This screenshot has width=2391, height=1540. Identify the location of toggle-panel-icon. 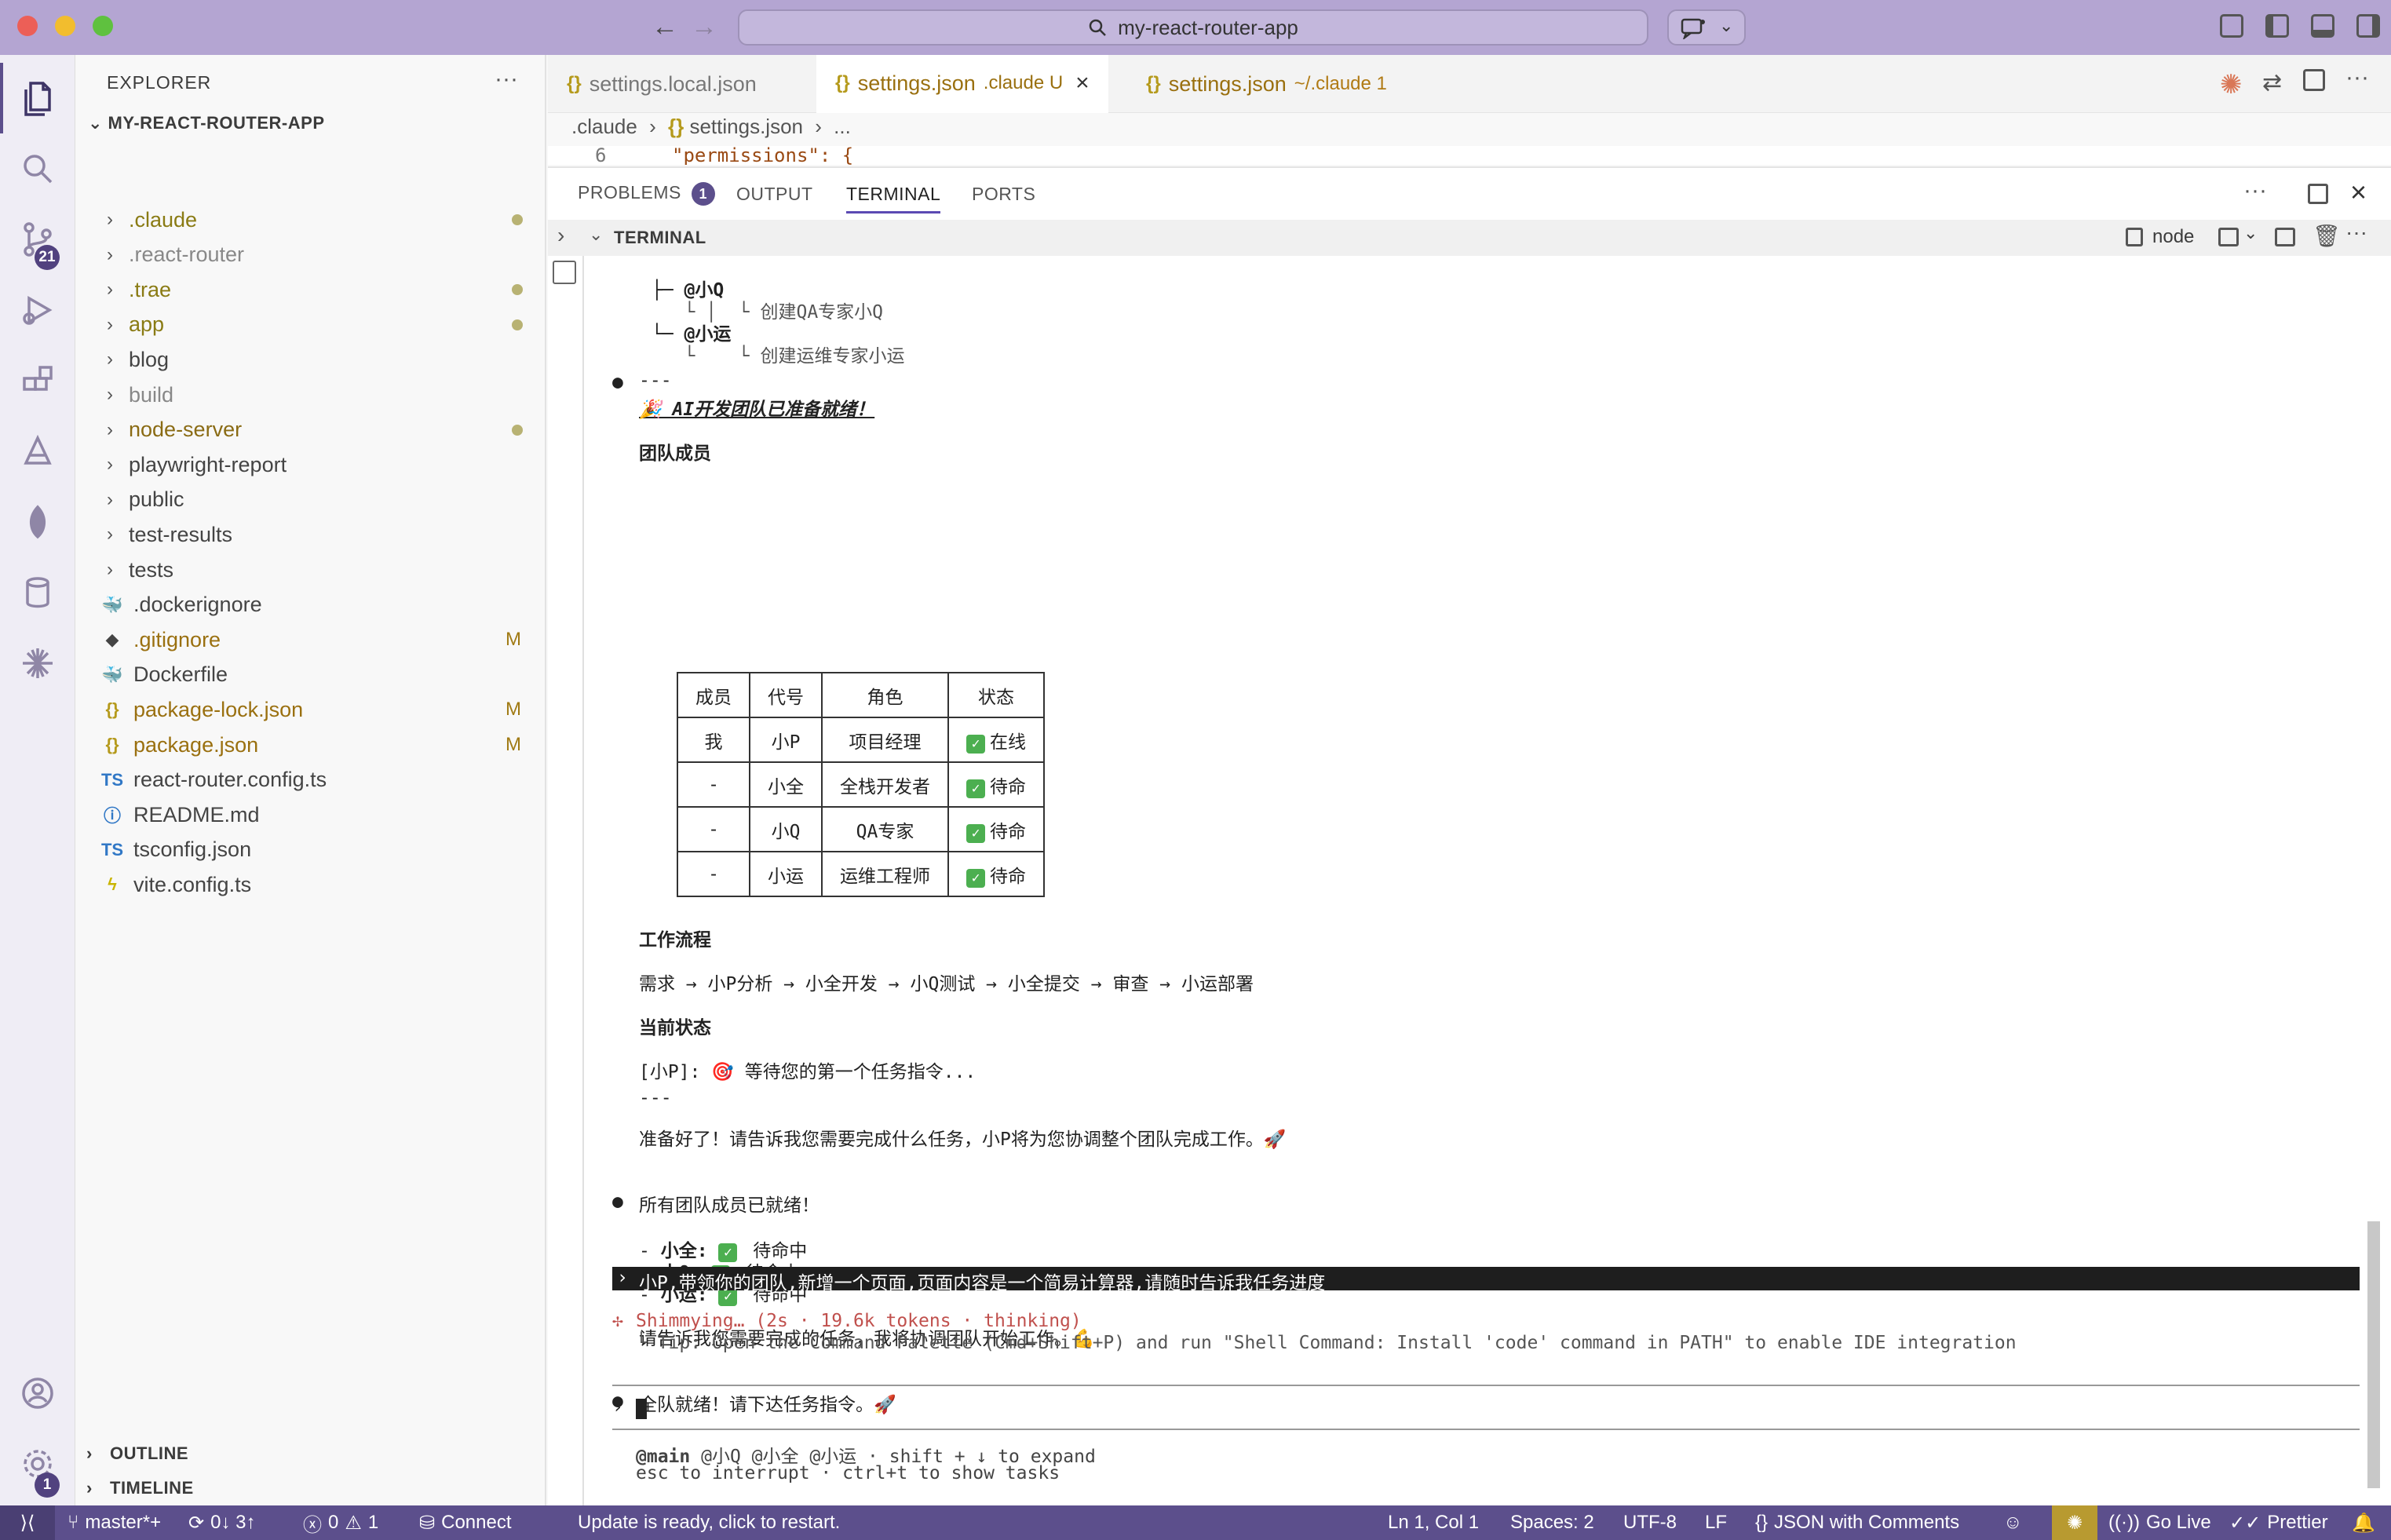
(2322, 26).